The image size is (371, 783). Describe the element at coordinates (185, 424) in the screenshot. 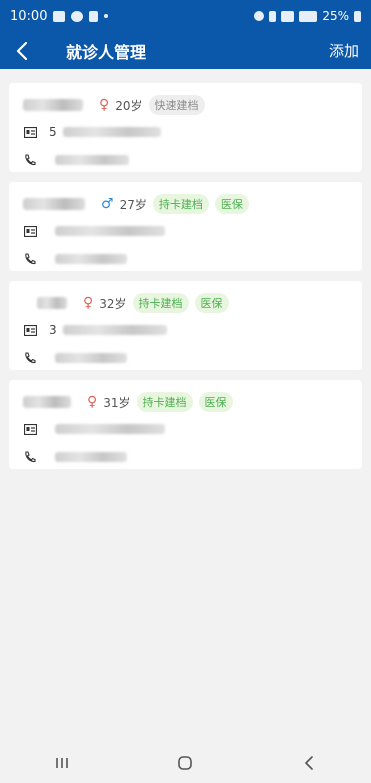

I see `patient-card: ♀ 31岁 持卡建档 医保` at that location.